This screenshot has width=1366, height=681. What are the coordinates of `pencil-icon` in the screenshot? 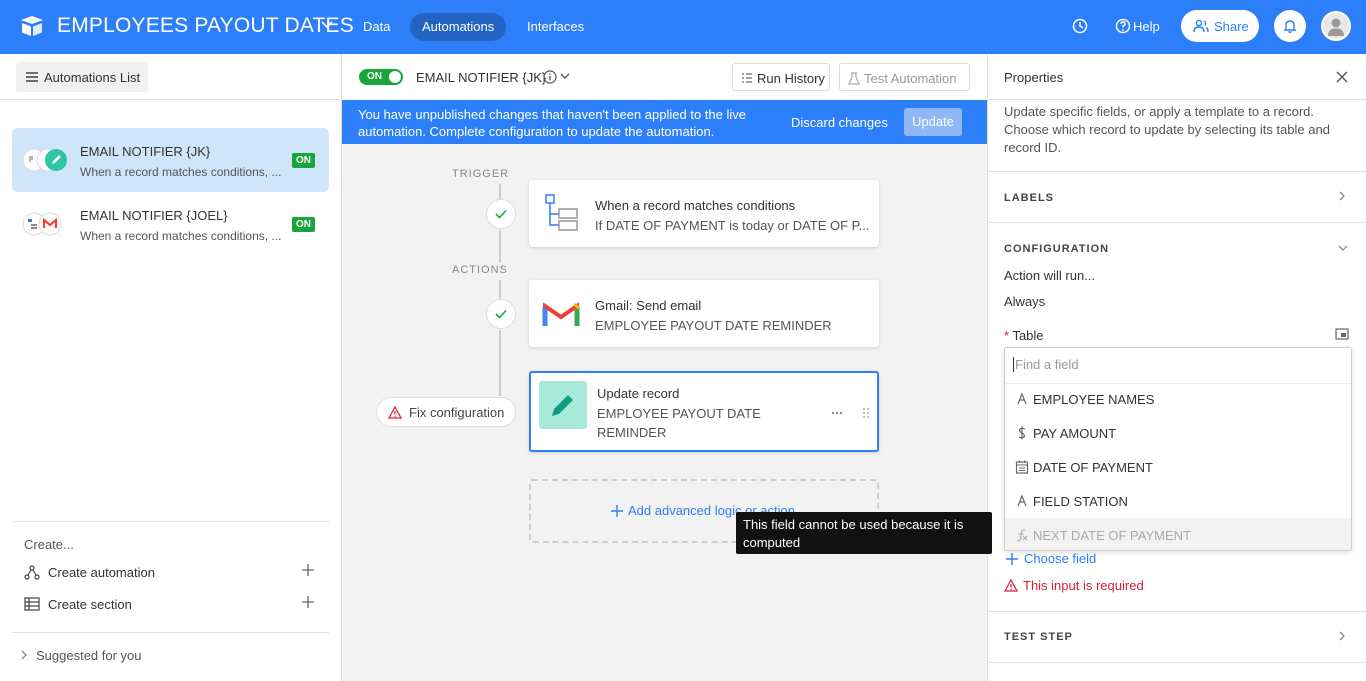 It's located at (562, 405).